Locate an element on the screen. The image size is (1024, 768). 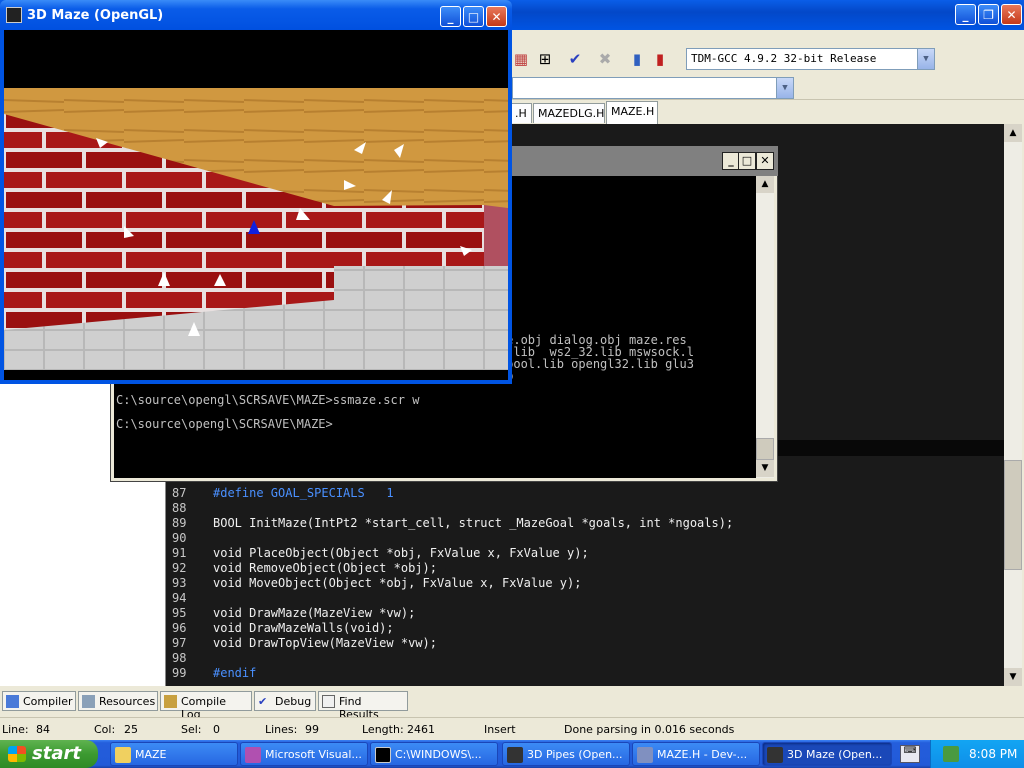
app-icon is located at coordinates (14, 15).